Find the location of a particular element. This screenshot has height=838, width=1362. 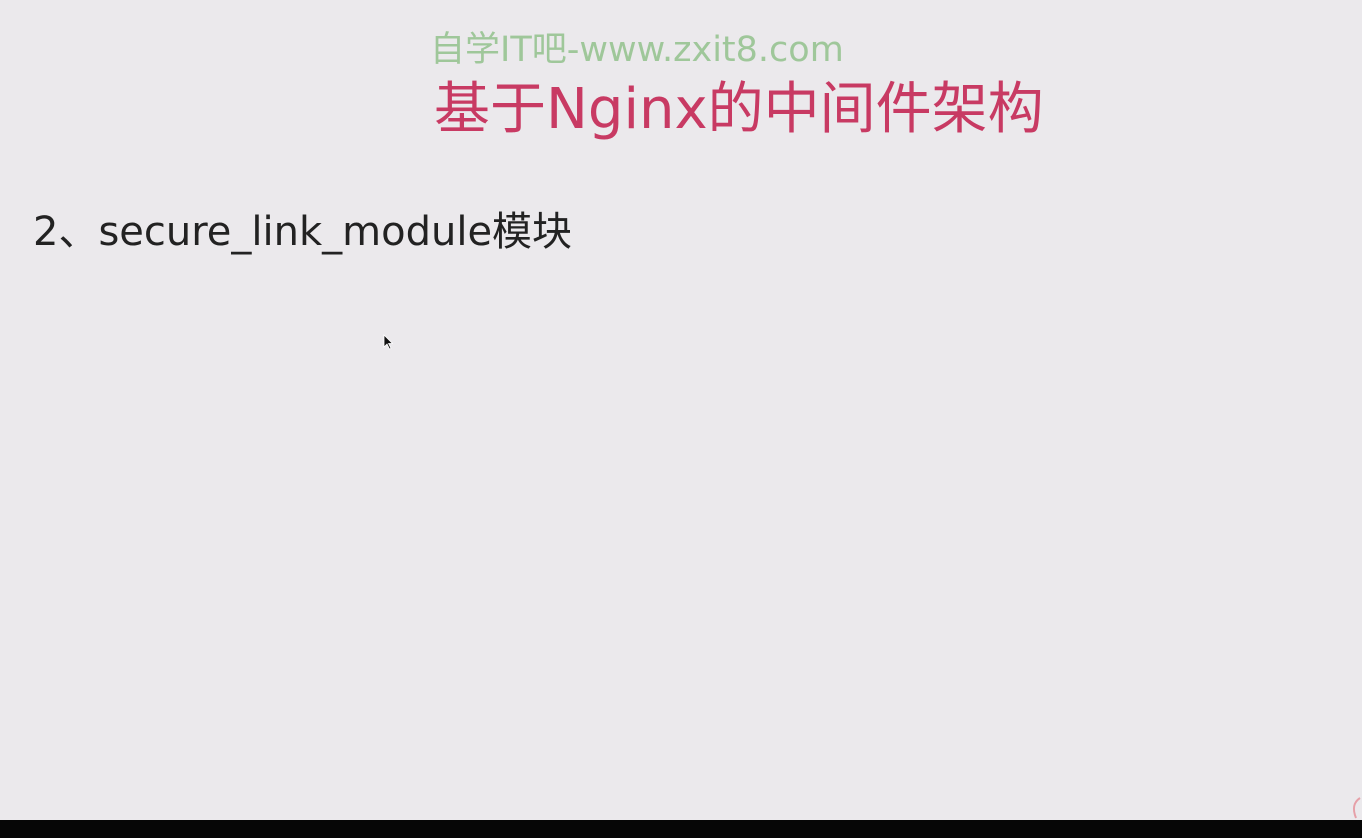

bottom-bar is located at coordinates (681, 829).